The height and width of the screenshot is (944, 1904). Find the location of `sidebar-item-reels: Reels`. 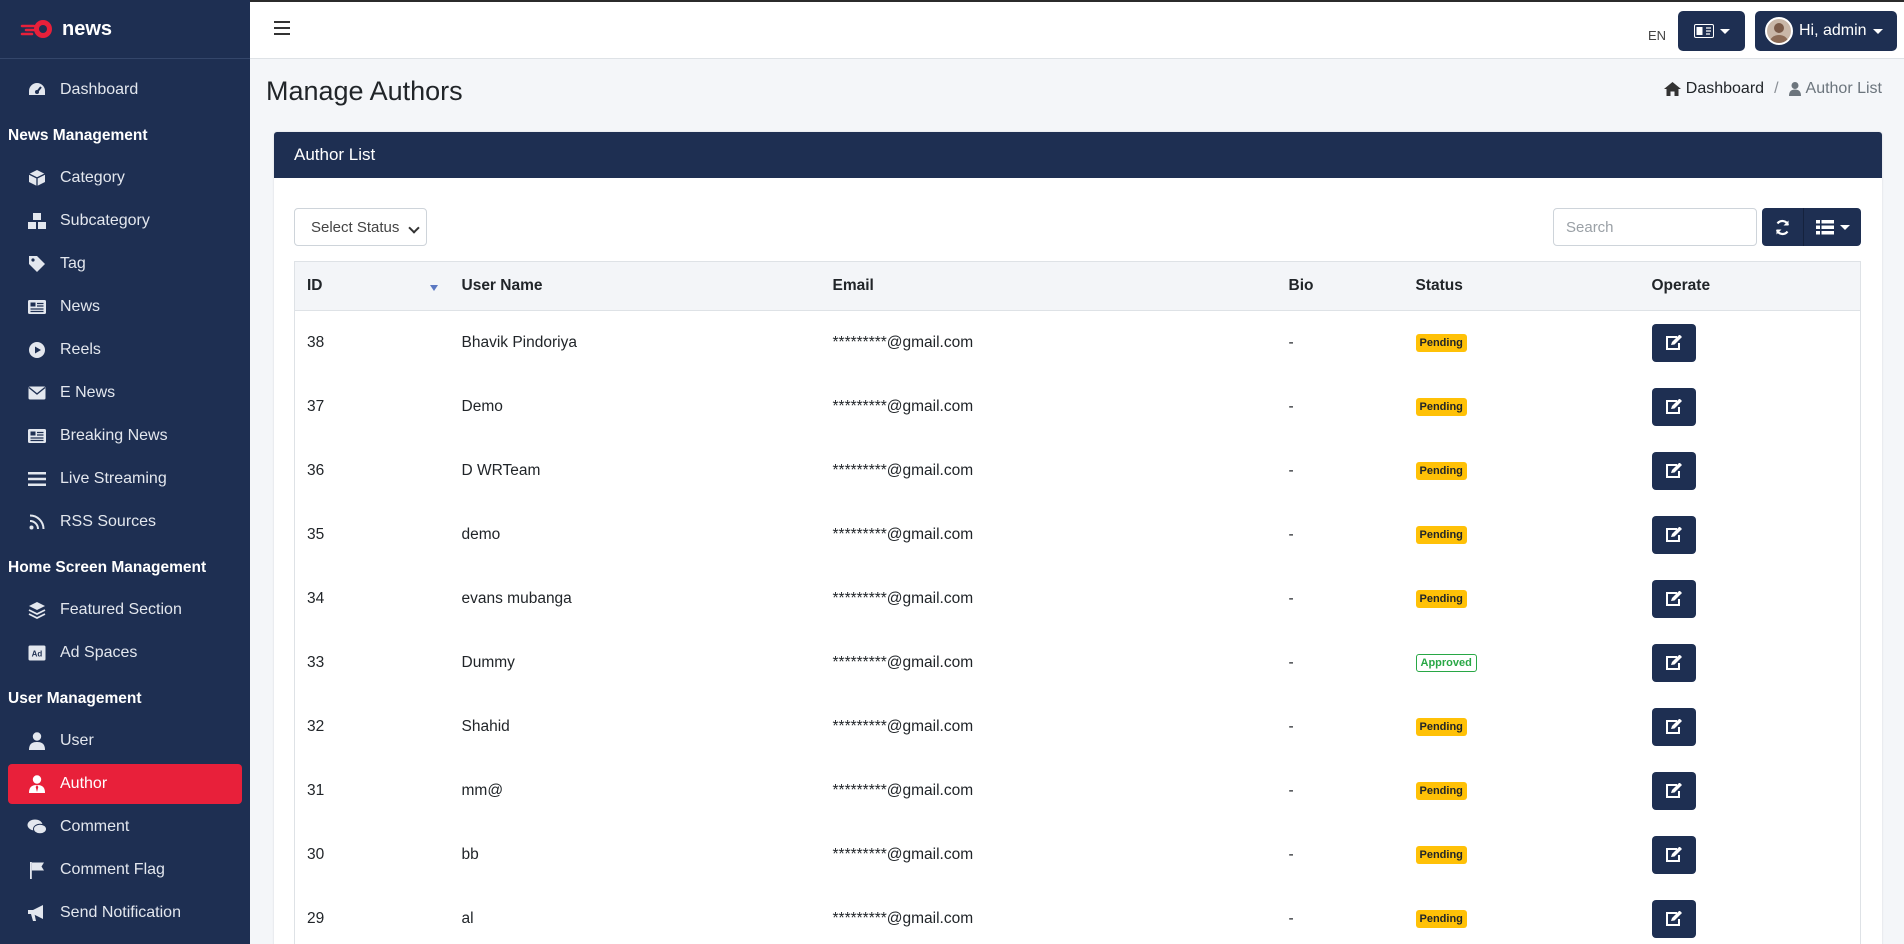

sidebar-item-reels: Reels is located at coordinates (125, 350).